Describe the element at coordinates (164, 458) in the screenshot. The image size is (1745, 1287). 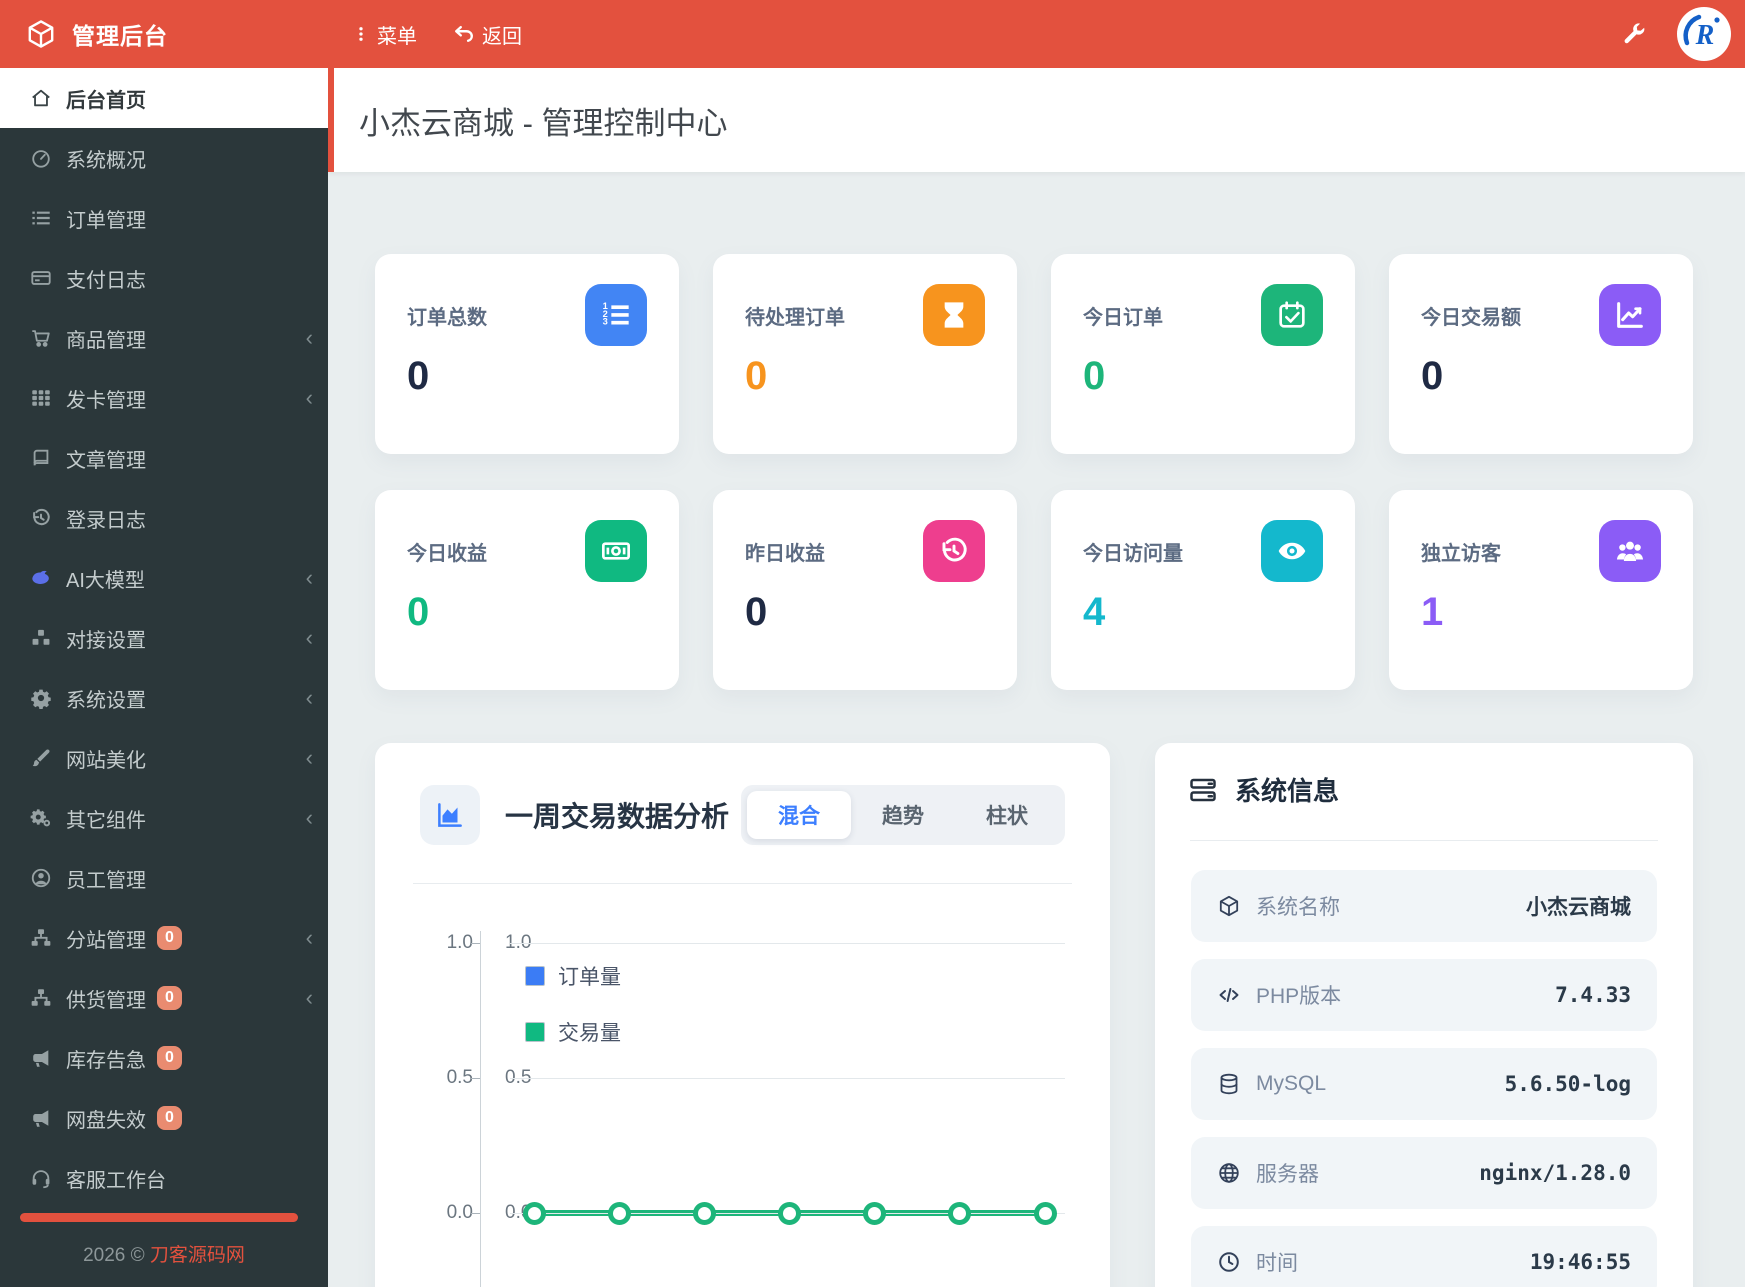
I see `sidebar-item-文章管理: 文章管理` at that location.